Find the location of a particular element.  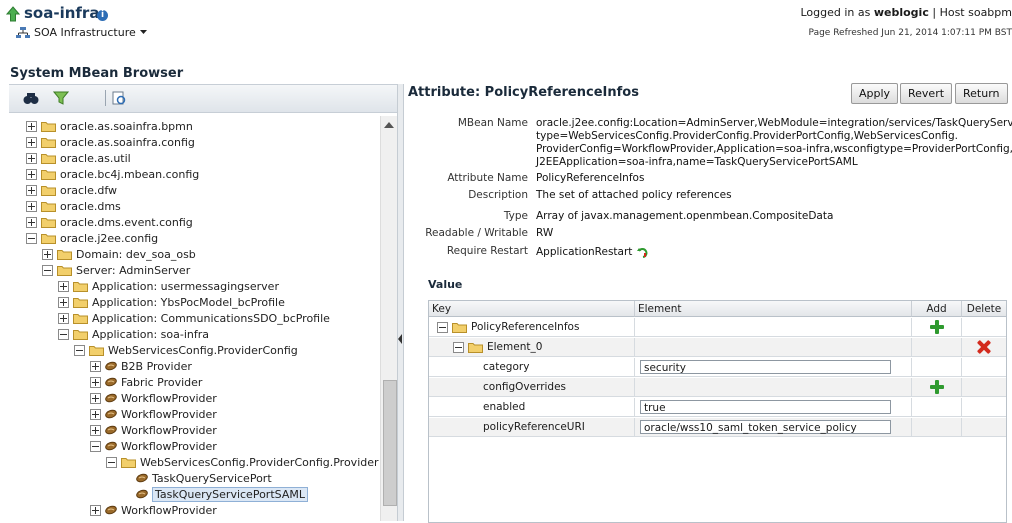

tree-node: B2B Provider is located at coordinates (141, 366).